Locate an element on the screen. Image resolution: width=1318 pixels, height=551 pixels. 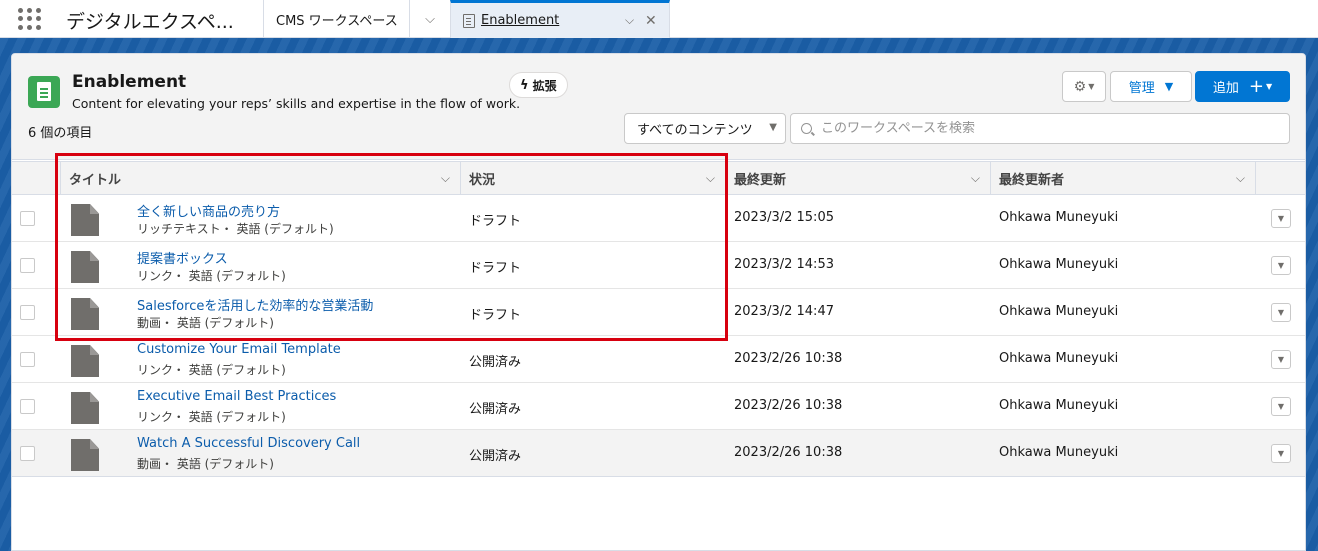
item-title-link: 全く新しい商品の売り方 is located at coordinates (208, 210).